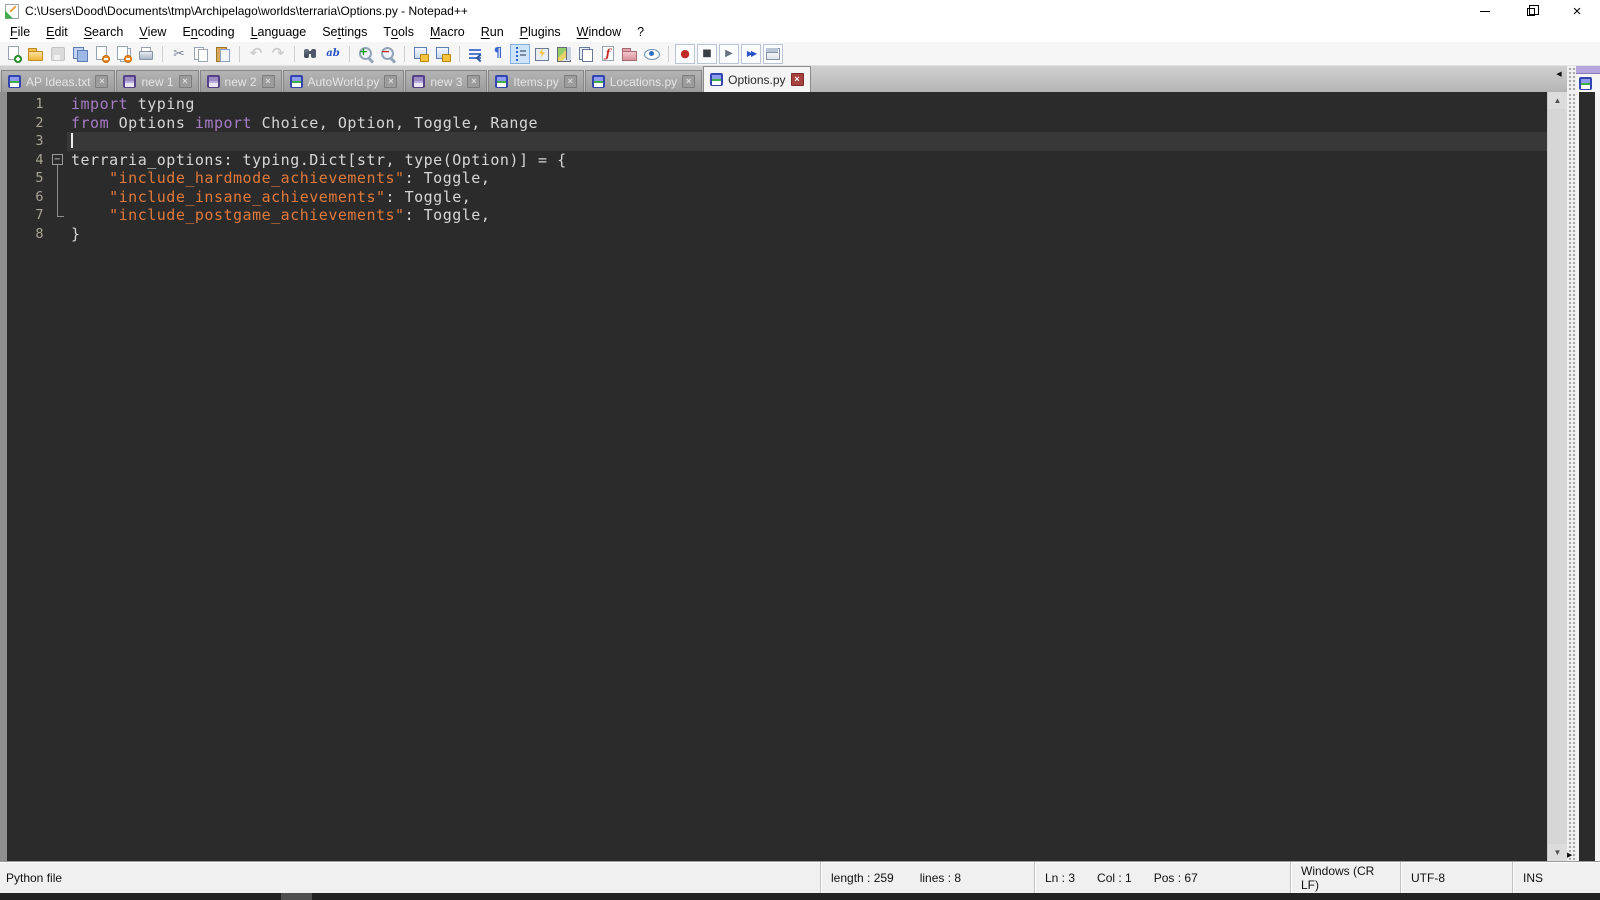 The width and height of the screenshot is (1600, 900). I want to click on zoom-in-icon: +, so click(366, 54).